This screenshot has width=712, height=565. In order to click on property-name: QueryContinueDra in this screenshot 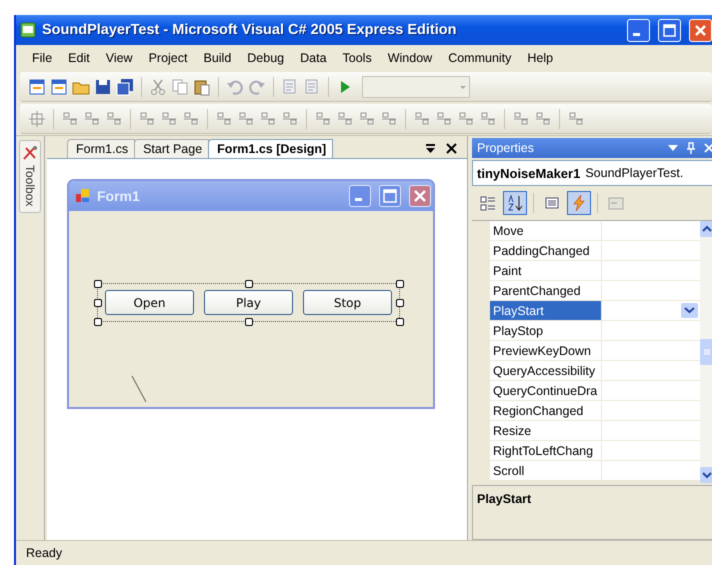, I will do `click(546, 390)`.